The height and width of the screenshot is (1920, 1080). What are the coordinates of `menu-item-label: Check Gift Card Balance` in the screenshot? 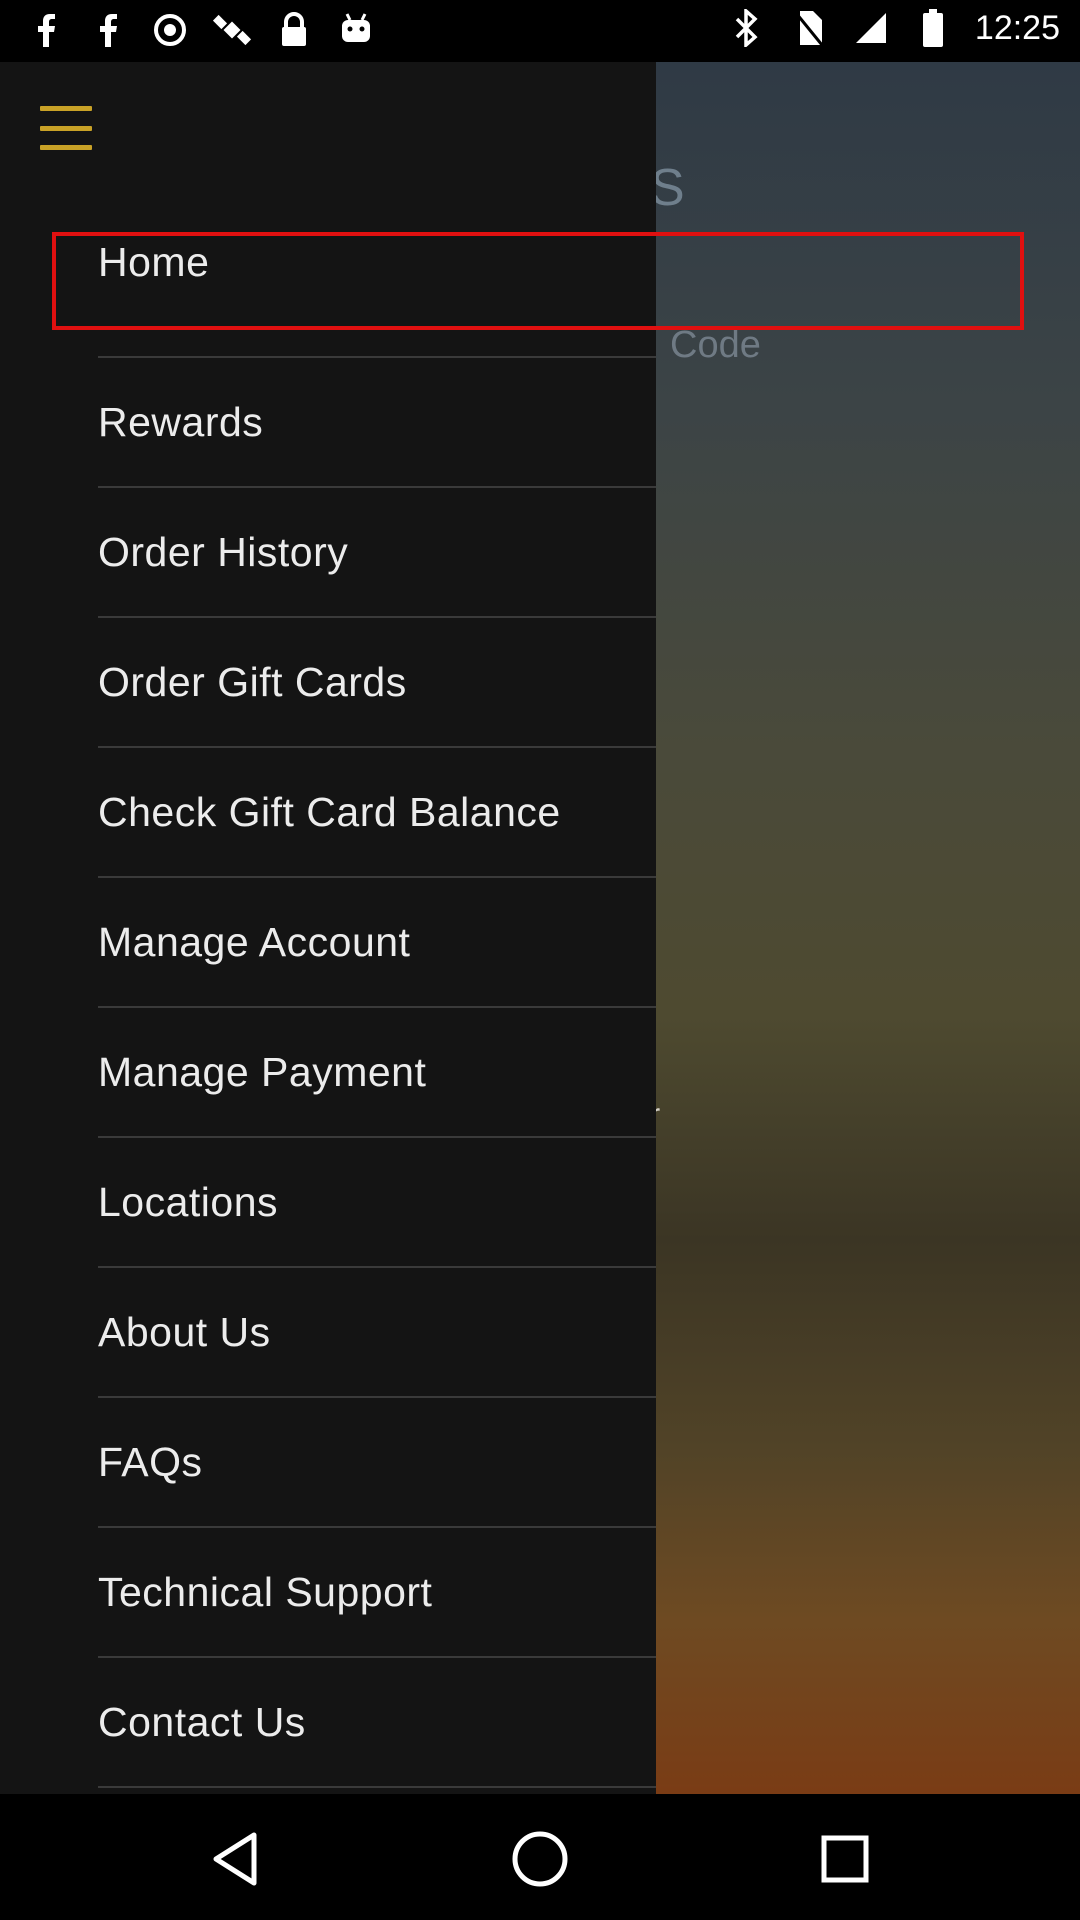 It's located at (329, 811).